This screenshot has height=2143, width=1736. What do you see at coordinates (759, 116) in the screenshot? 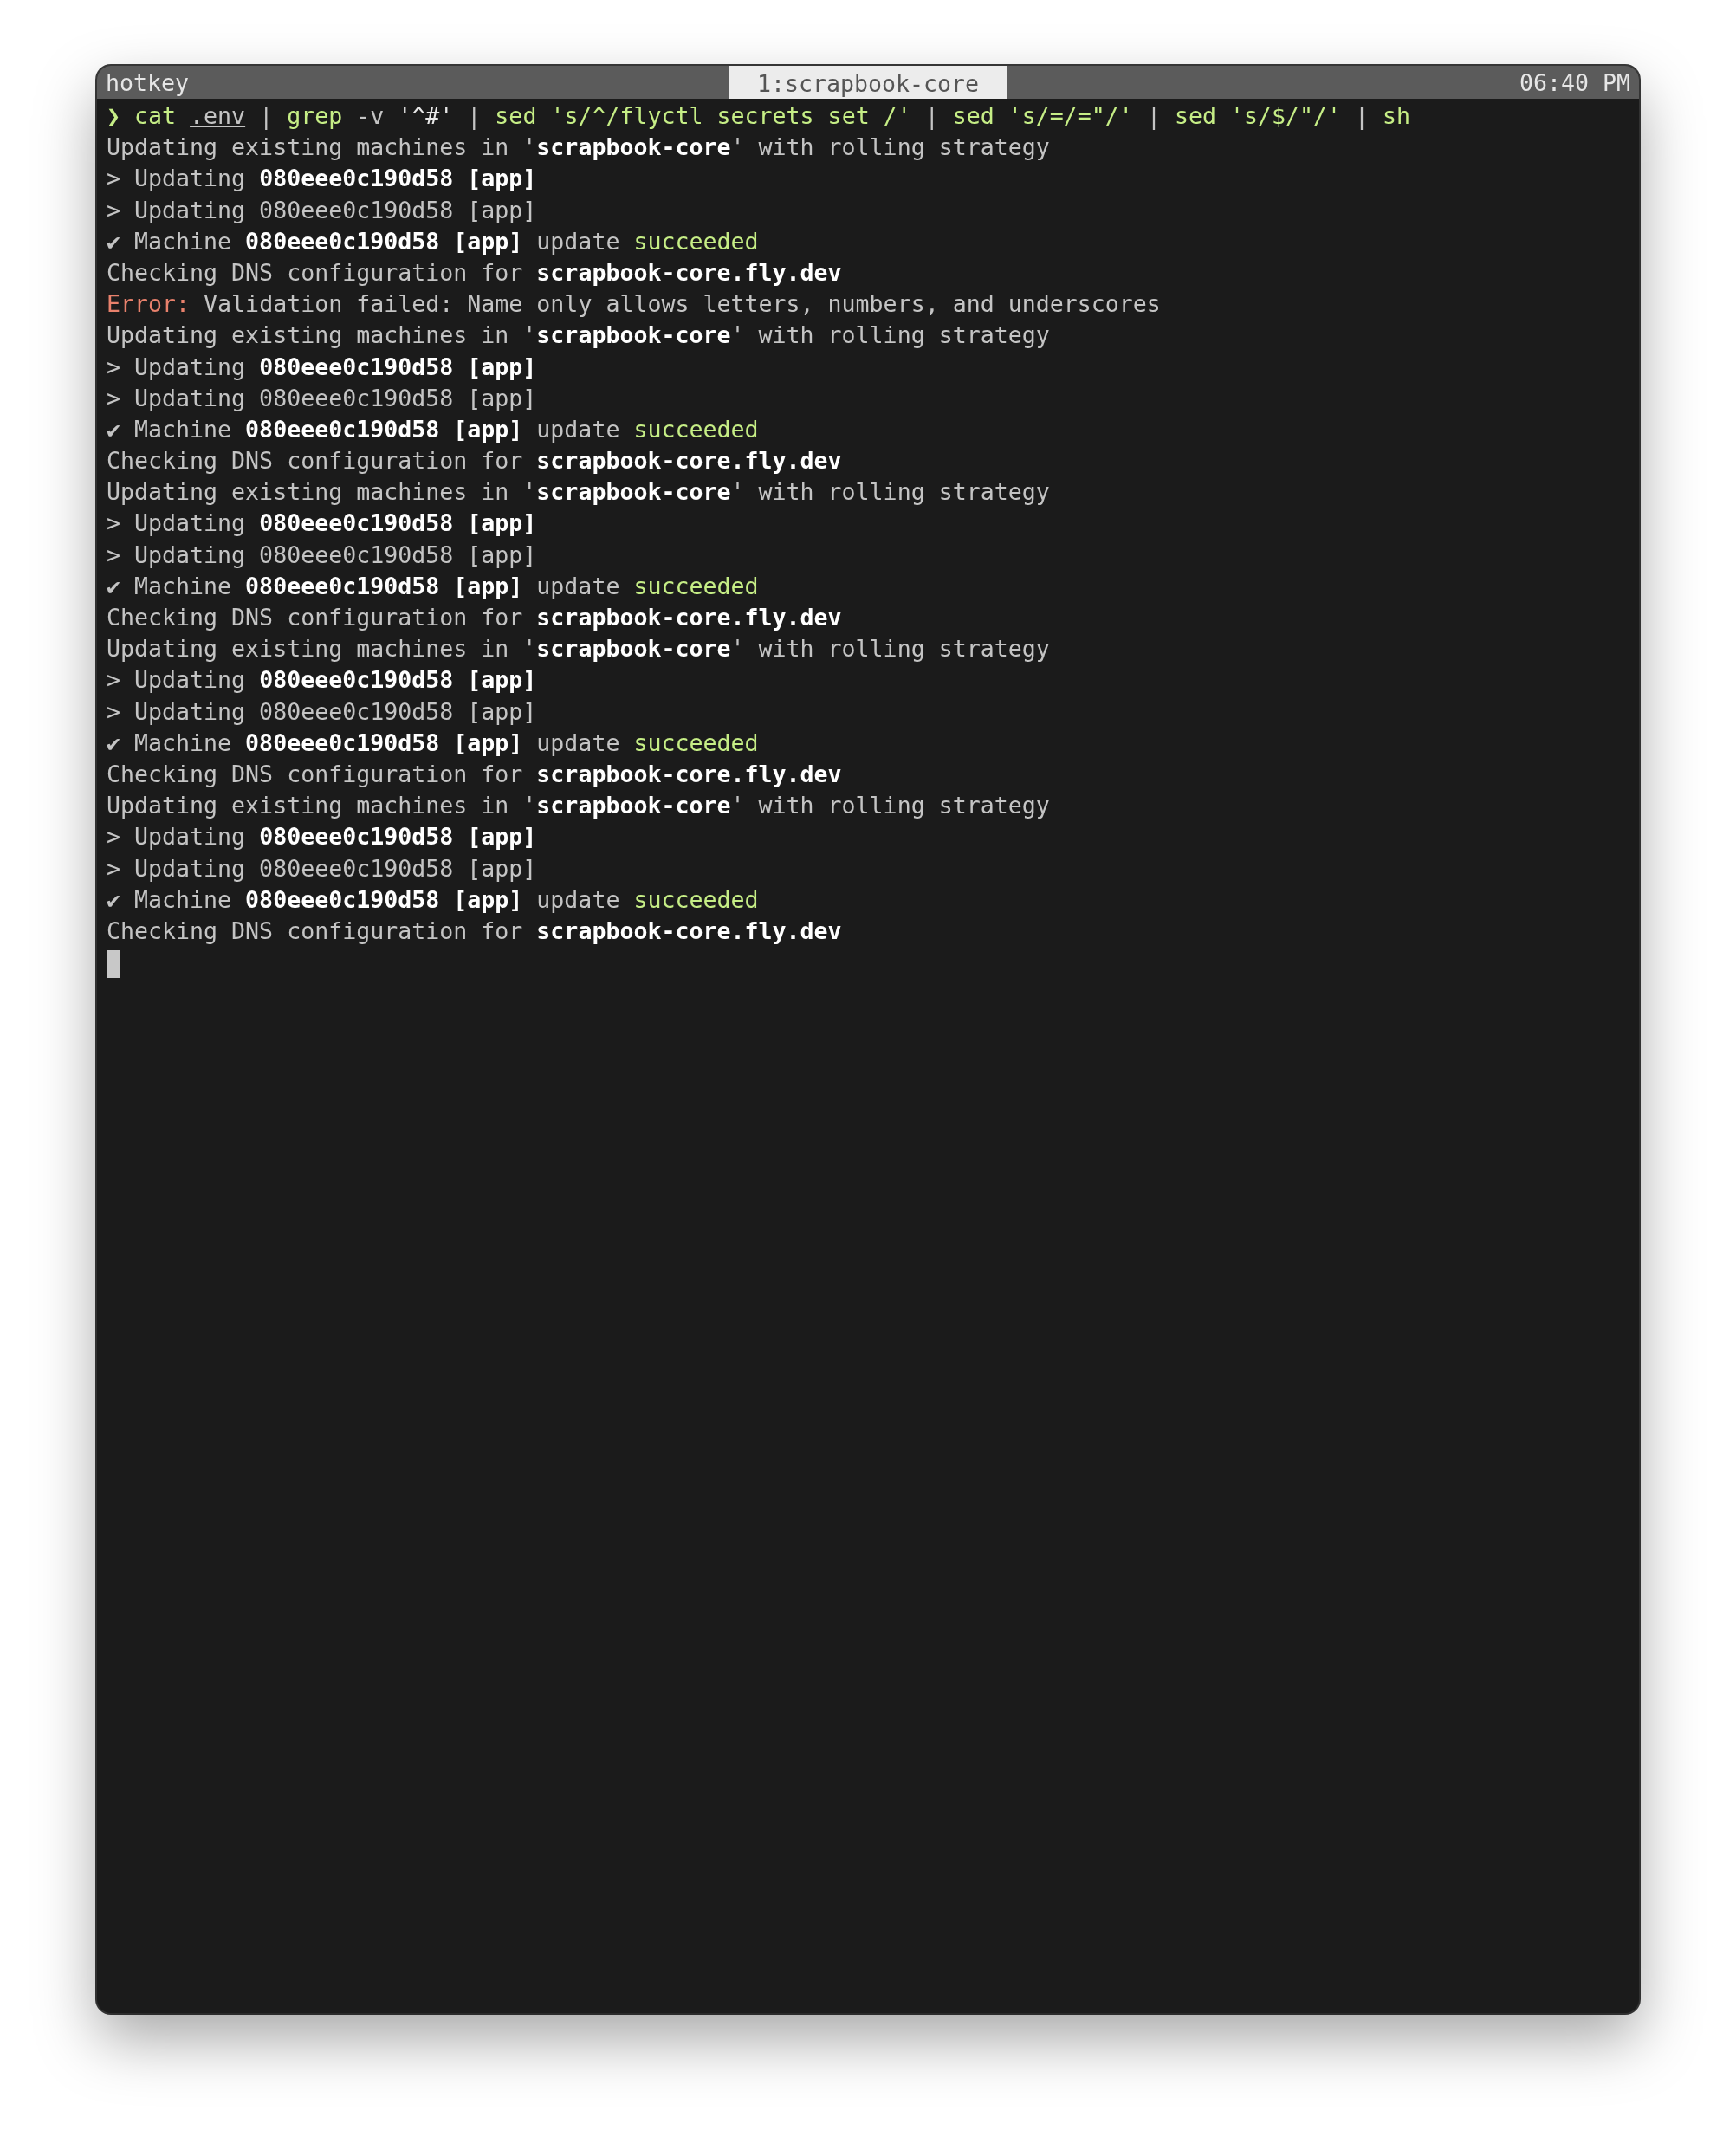
I see `terminal-line: ❯ cat .env | grep -v '^#' | sed 's/^/flyctl secrets set /' | sed 's/=/="/' | sed 's/$/"/' | sh` at bounding box center [759, 116].